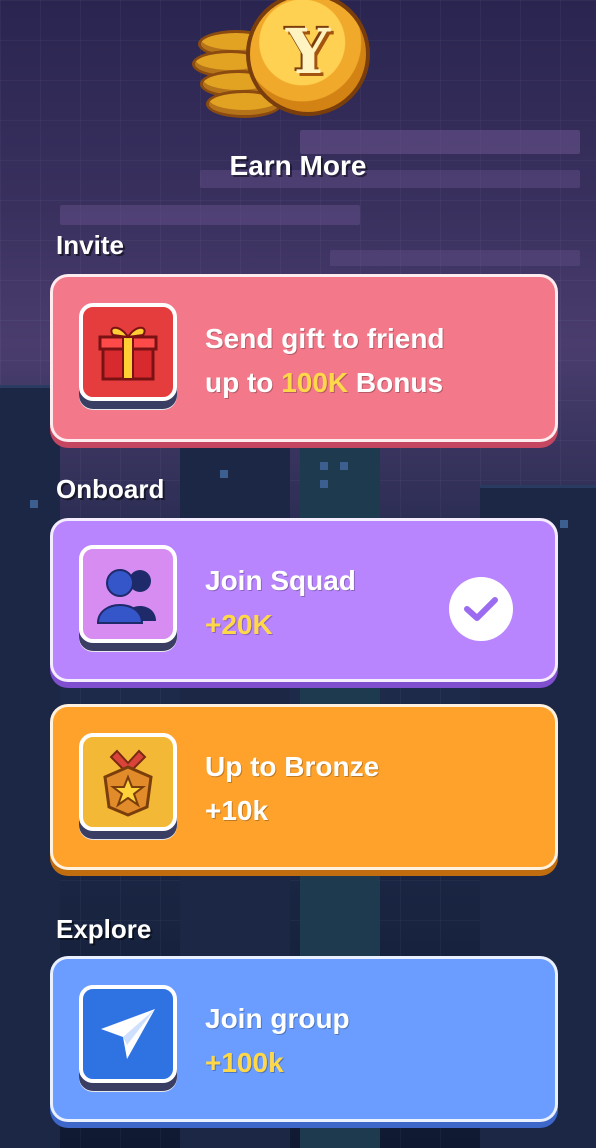 The height and width of the screenshot is (1148, 596). I want to click on join-group-text: Join group +100k, so click(277, 1041).